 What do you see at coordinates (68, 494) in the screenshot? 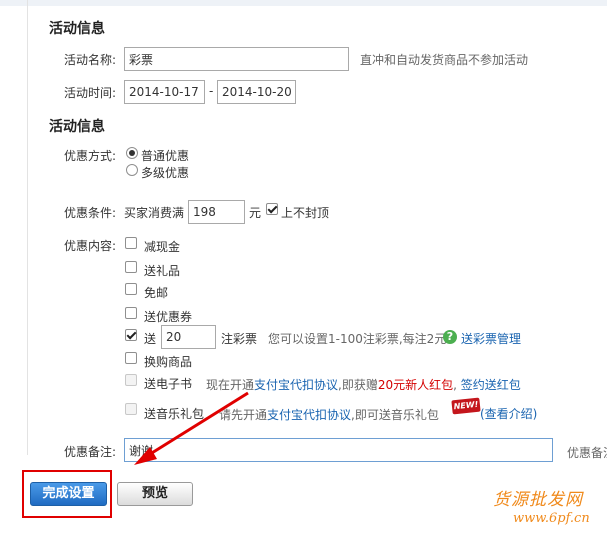
I see `submit-button: 完成设置` at bounding box center [68, 494].